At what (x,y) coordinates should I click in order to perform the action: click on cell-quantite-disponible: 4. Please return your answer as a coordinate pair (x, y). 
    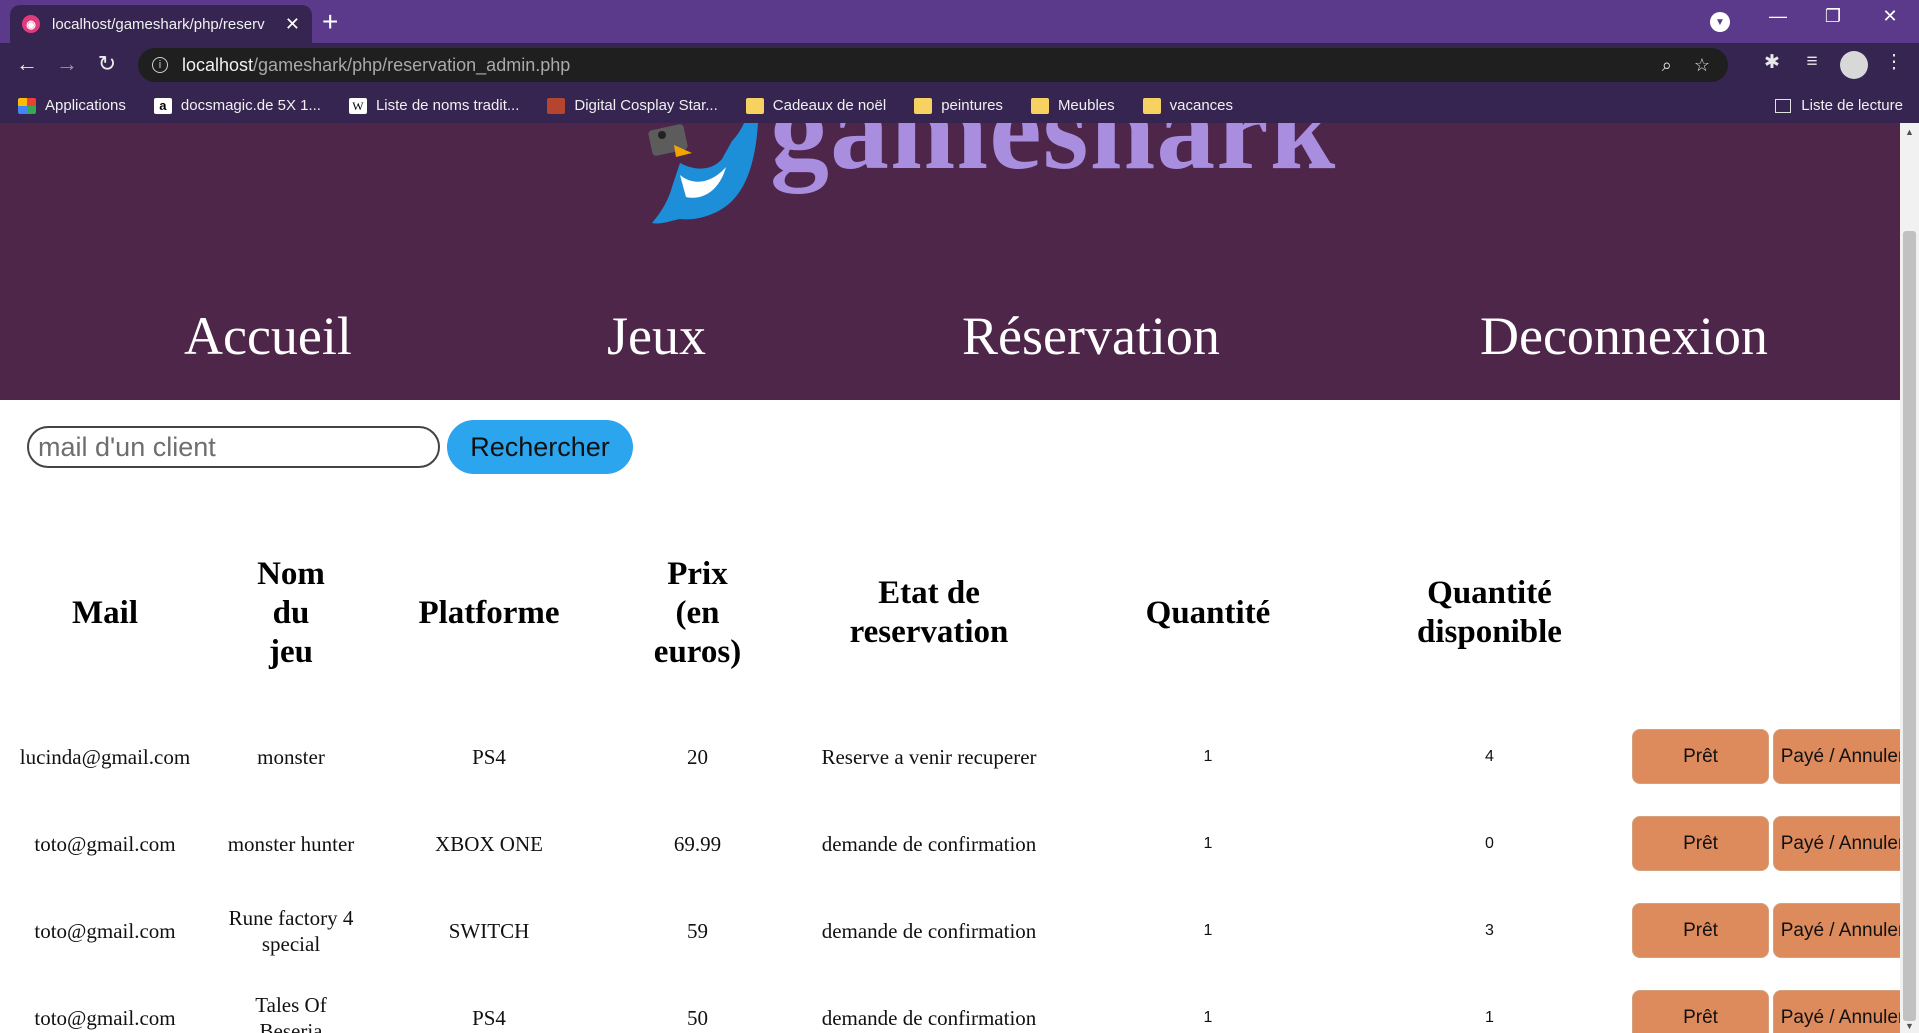
    Looking at the image, I should click on (1489, 756).